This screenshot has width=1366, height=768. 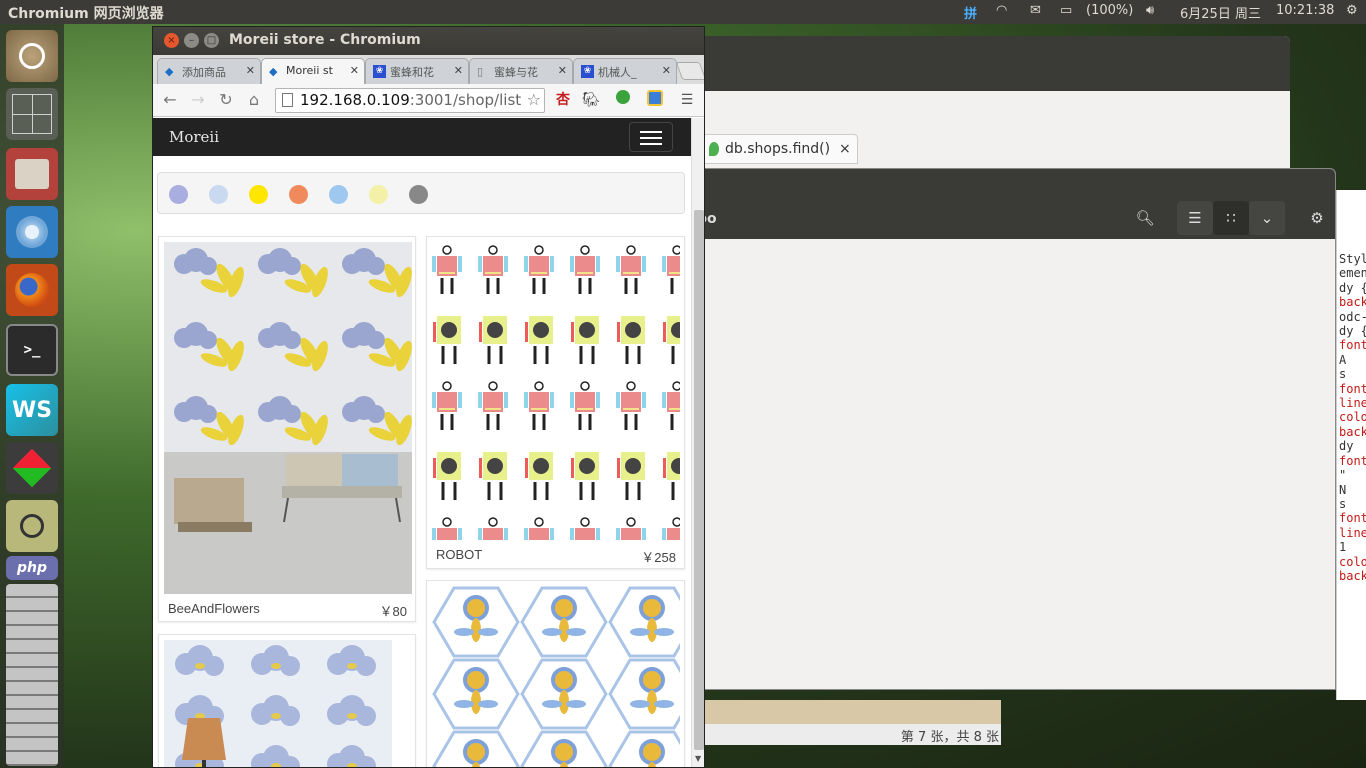 What do you see at coordinates (1195, 218) in the screenshot?
I see `list-view-icon: ☰` at bounding box center [1195, 218].